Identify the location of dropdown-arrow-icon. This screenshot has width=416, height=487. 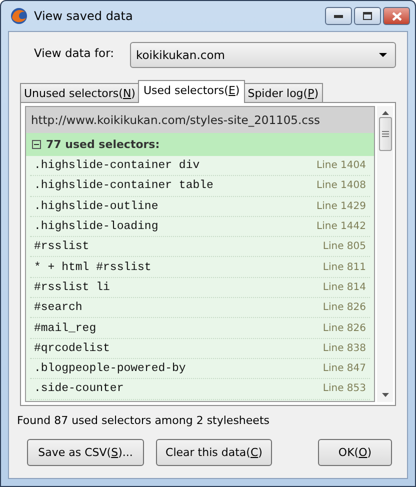
(383, 55).